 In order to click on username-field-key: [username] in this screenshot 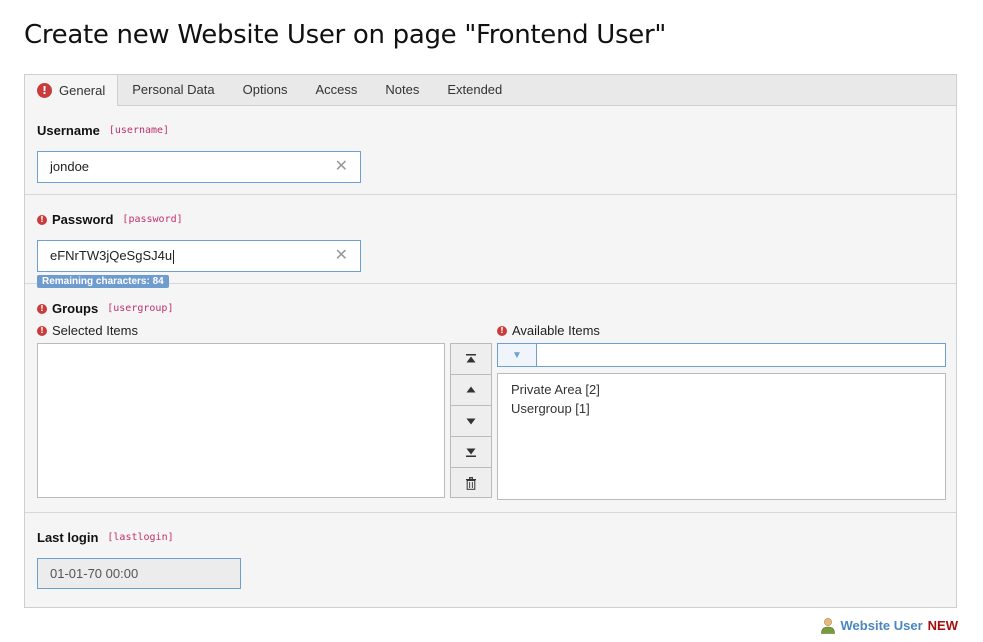, I will do `click(139, 130)`.